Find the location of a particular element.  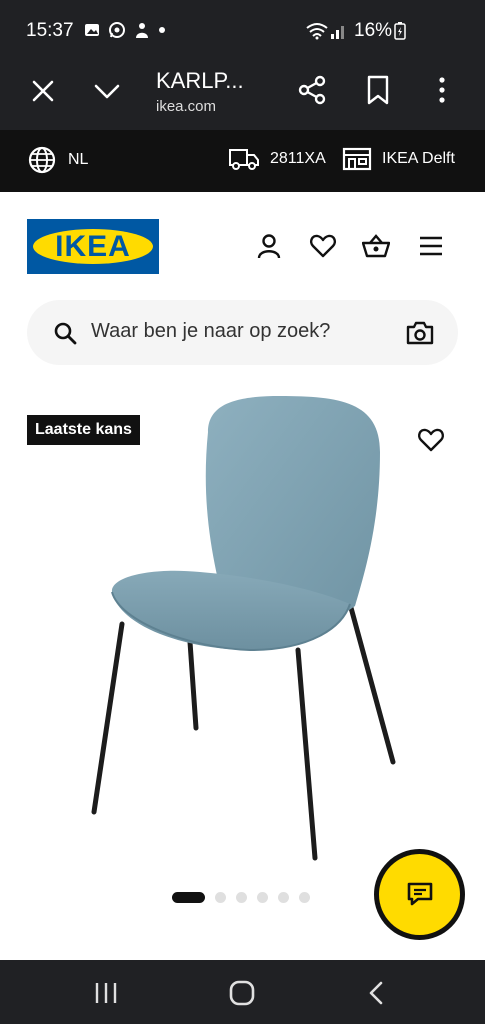

user-icon is located at coordinates (269, 246).